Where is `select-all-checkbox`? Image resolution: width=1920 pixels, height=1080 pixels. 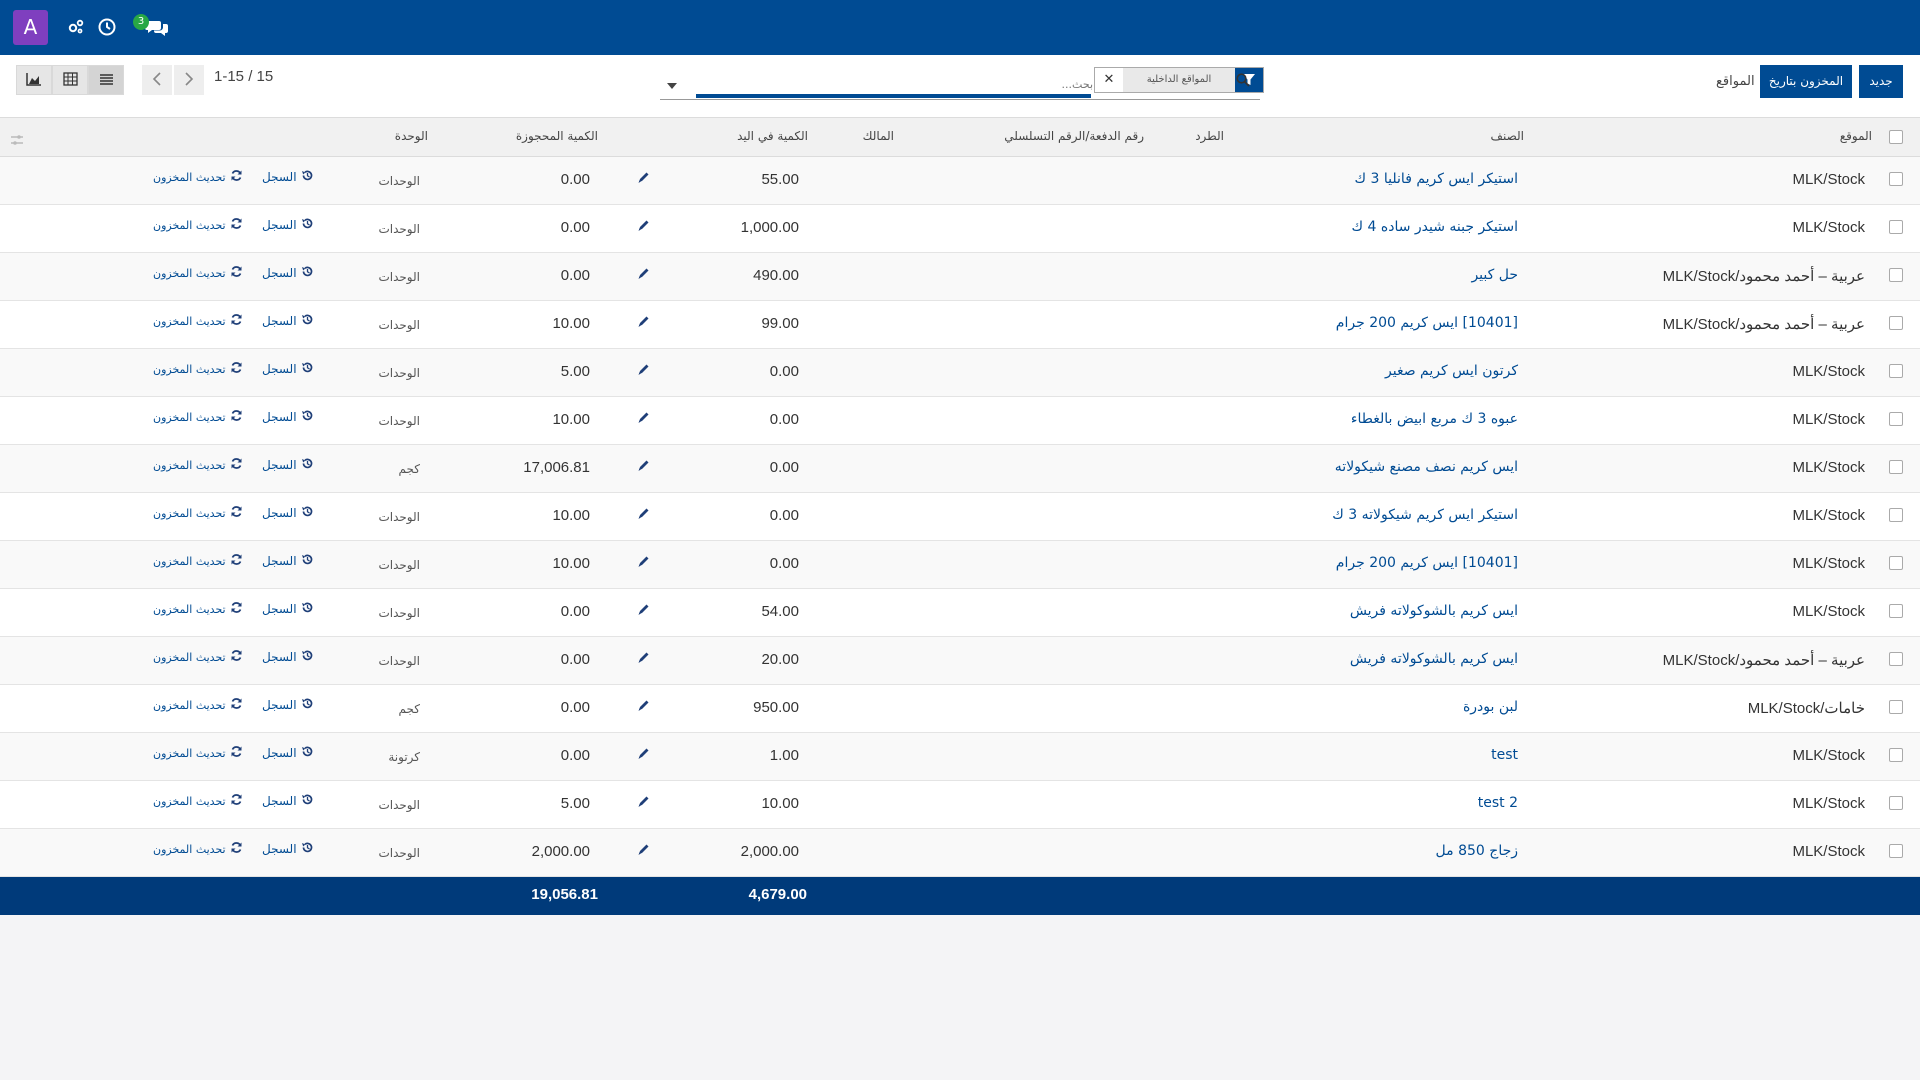 select-all-checkbox is located at coordinates (1896, 137).